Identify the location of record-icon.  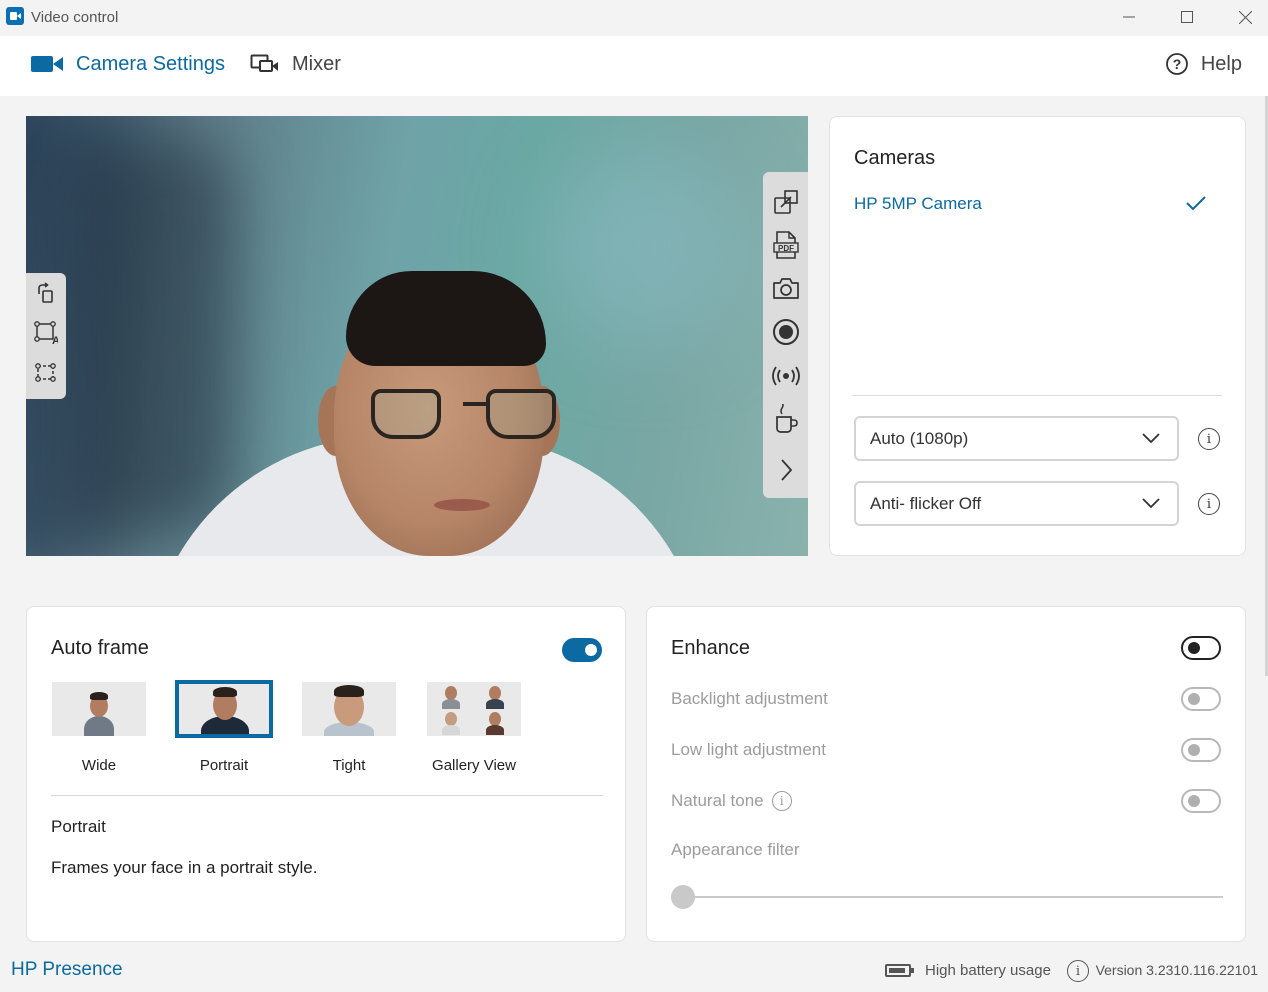
(786, 332).